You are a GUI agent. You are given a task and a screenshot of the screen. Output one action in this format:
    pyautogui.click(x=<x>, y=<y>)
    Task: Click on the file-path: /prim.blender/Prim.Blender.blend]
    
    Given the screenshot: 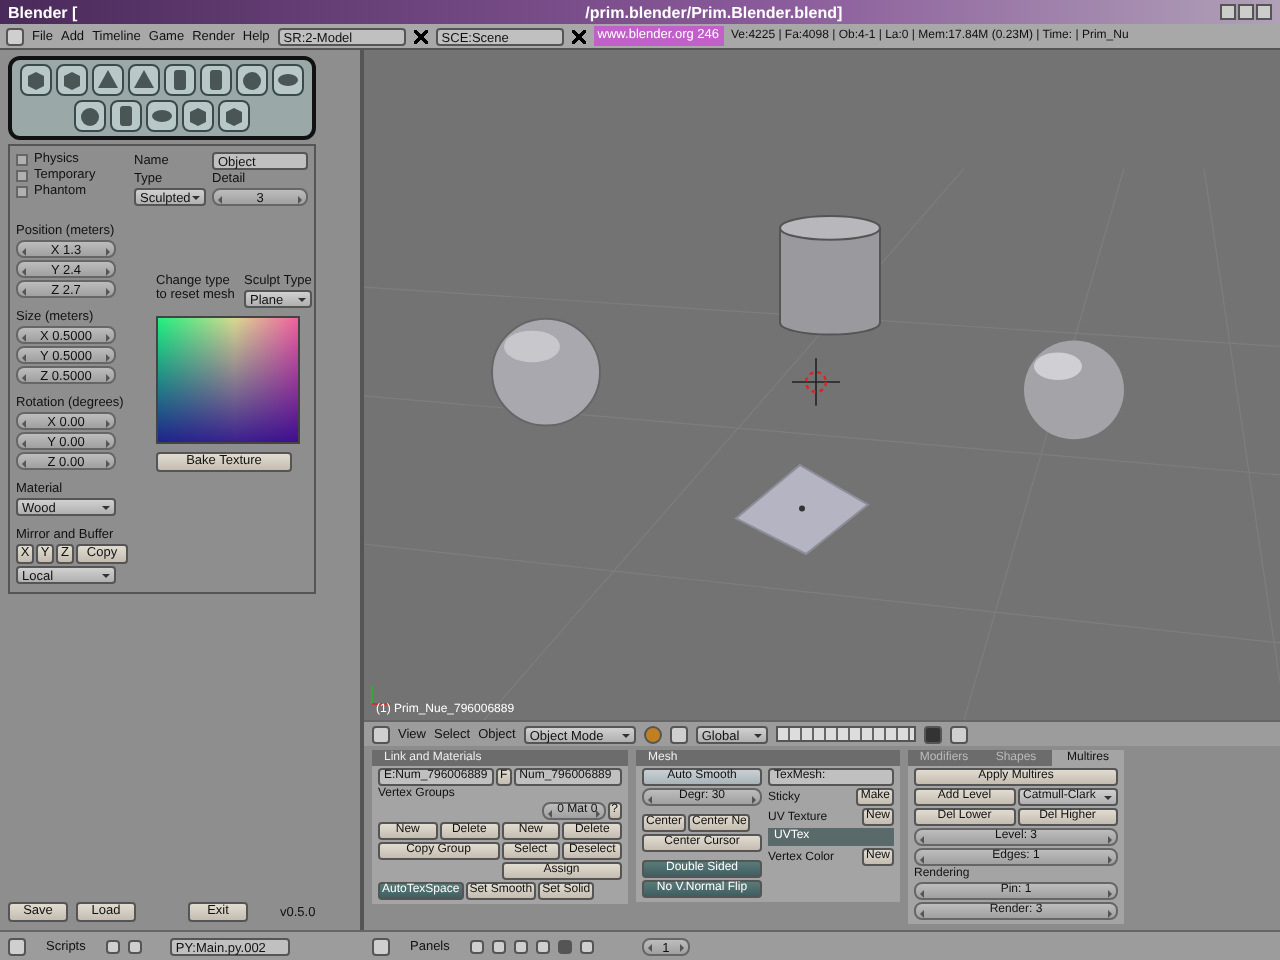 What is the action you would take?
    pyautogui.click(x=714, y=12)
    